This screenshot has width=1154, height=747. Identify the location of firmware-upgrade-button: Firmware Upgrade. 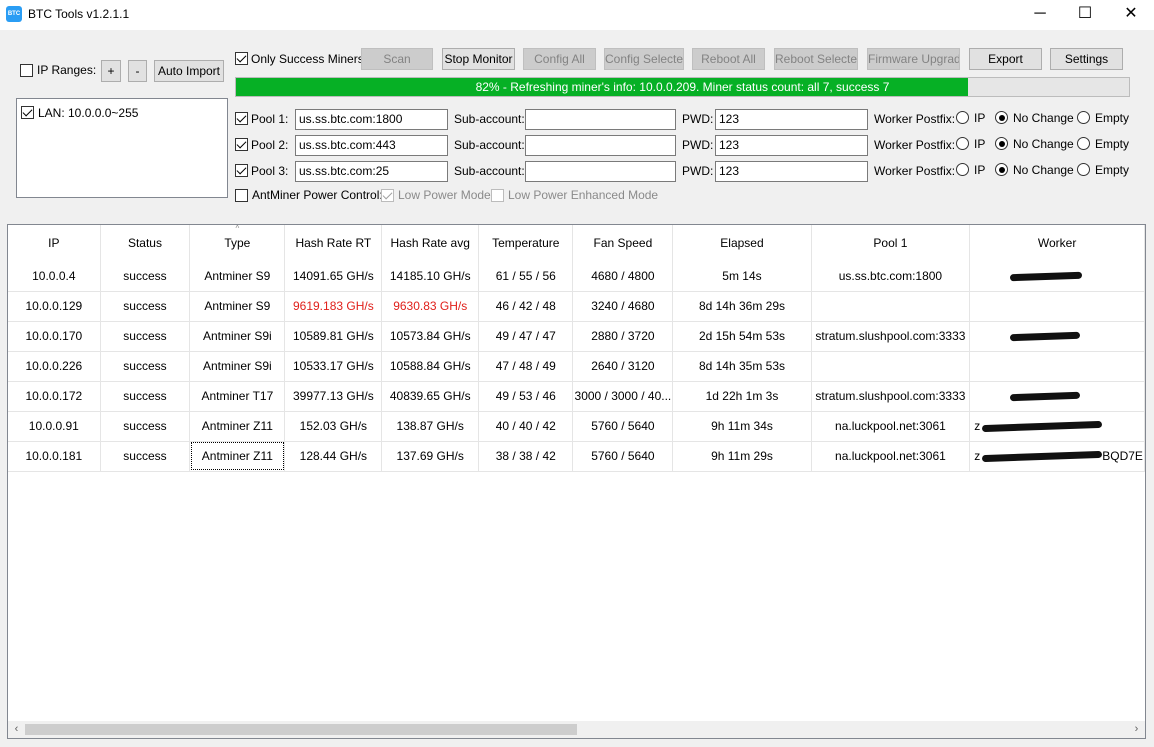
(913, 59).